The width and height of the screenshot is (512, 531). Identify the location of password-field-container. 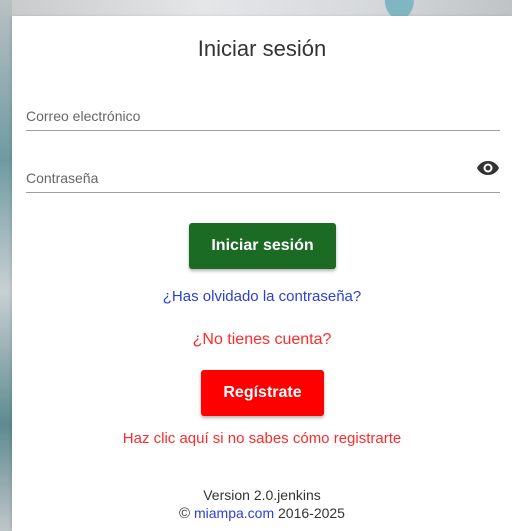
(263, 172).